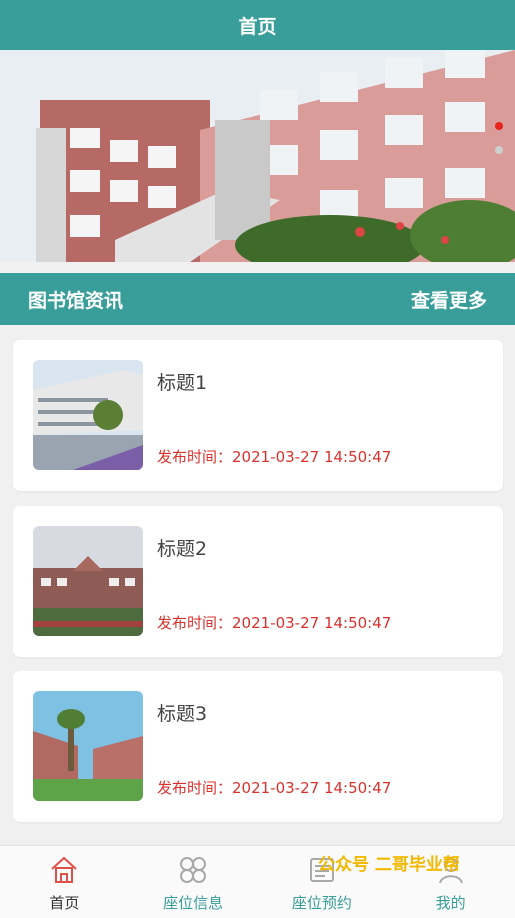  I want to click on page-title: 首页, so click(257, 26).